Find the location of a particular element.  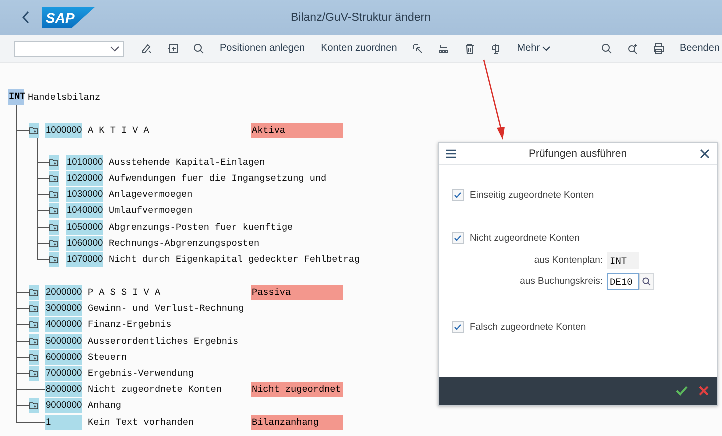

node-number: 7000000 is located at coordinates (63, 374).